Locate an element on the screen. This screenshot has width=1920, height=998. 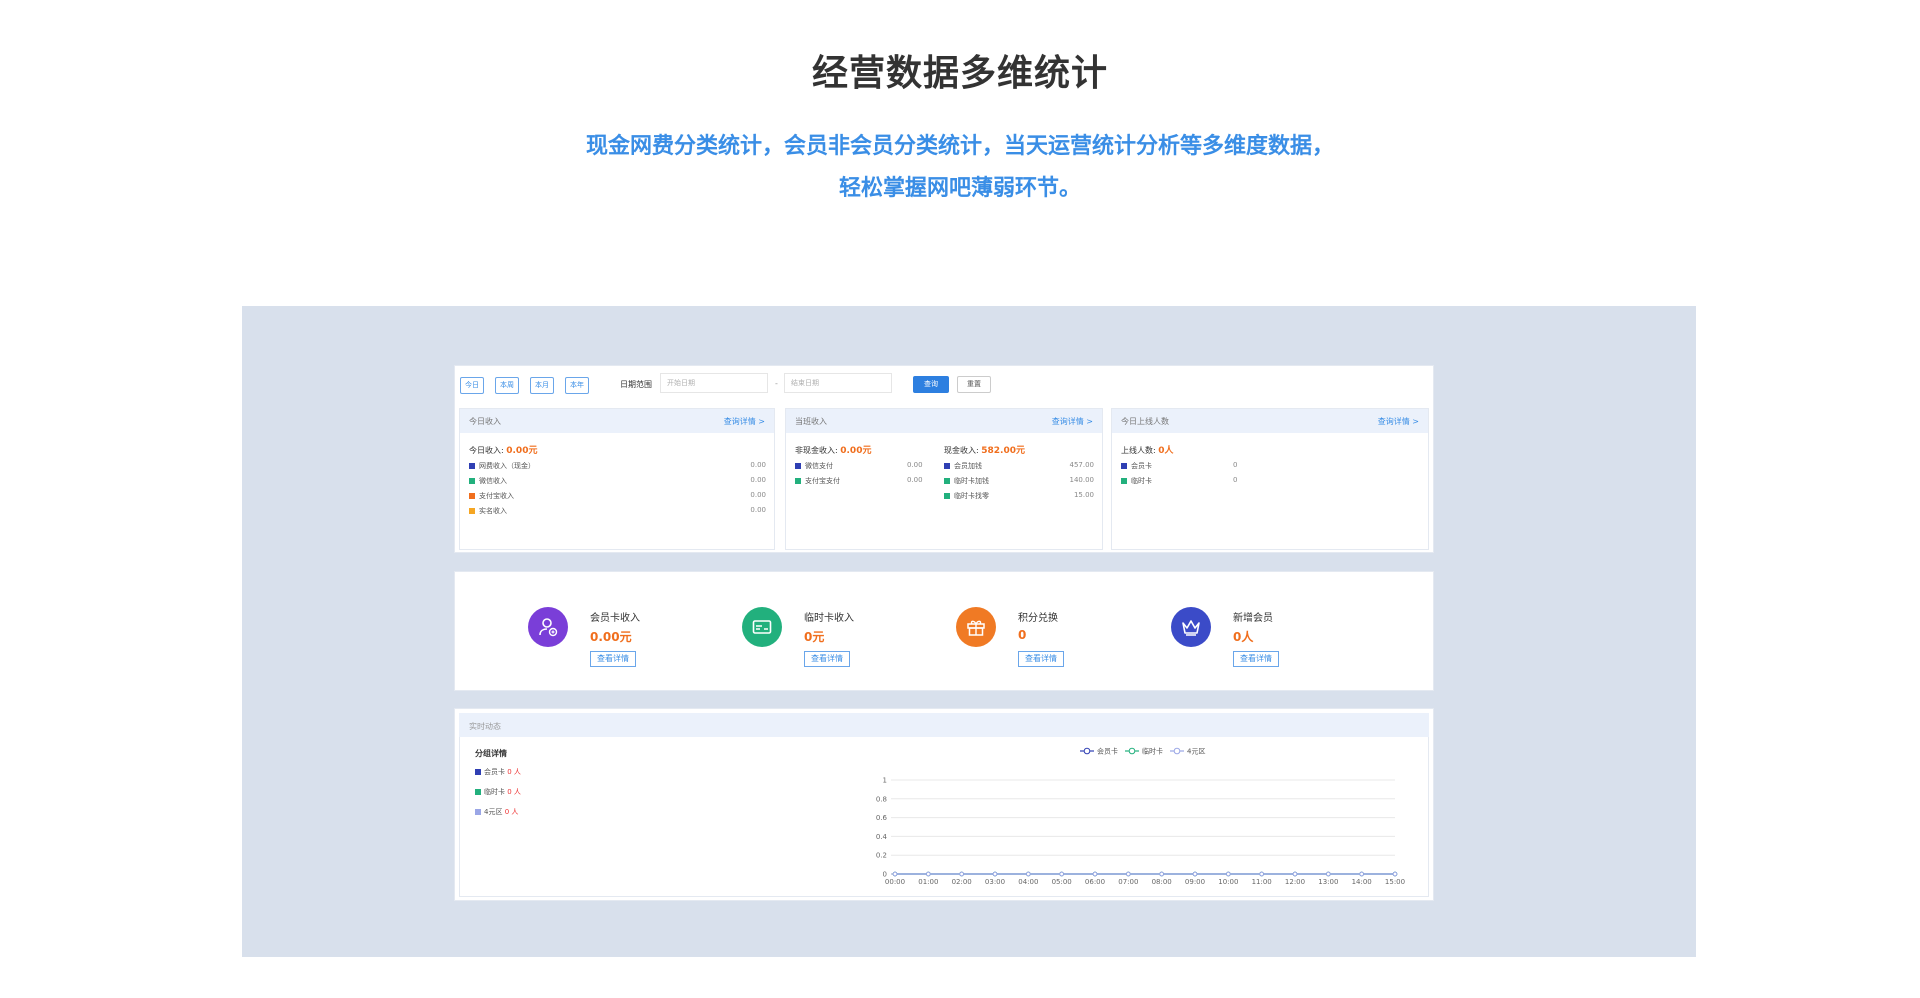
cash-income-amount: 582.00元 is located at coordinates (1003, 451).